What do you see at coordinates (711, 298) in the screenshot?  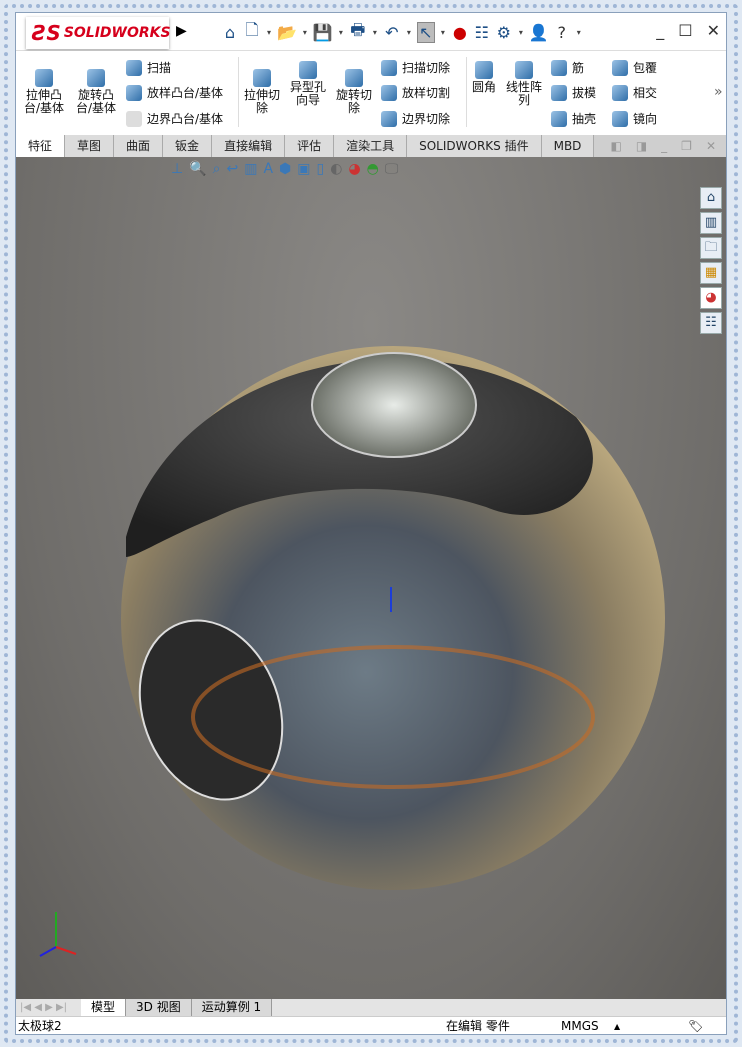 I see `appearances-scenes-icon: ◕` at bounding box center [711, 298].